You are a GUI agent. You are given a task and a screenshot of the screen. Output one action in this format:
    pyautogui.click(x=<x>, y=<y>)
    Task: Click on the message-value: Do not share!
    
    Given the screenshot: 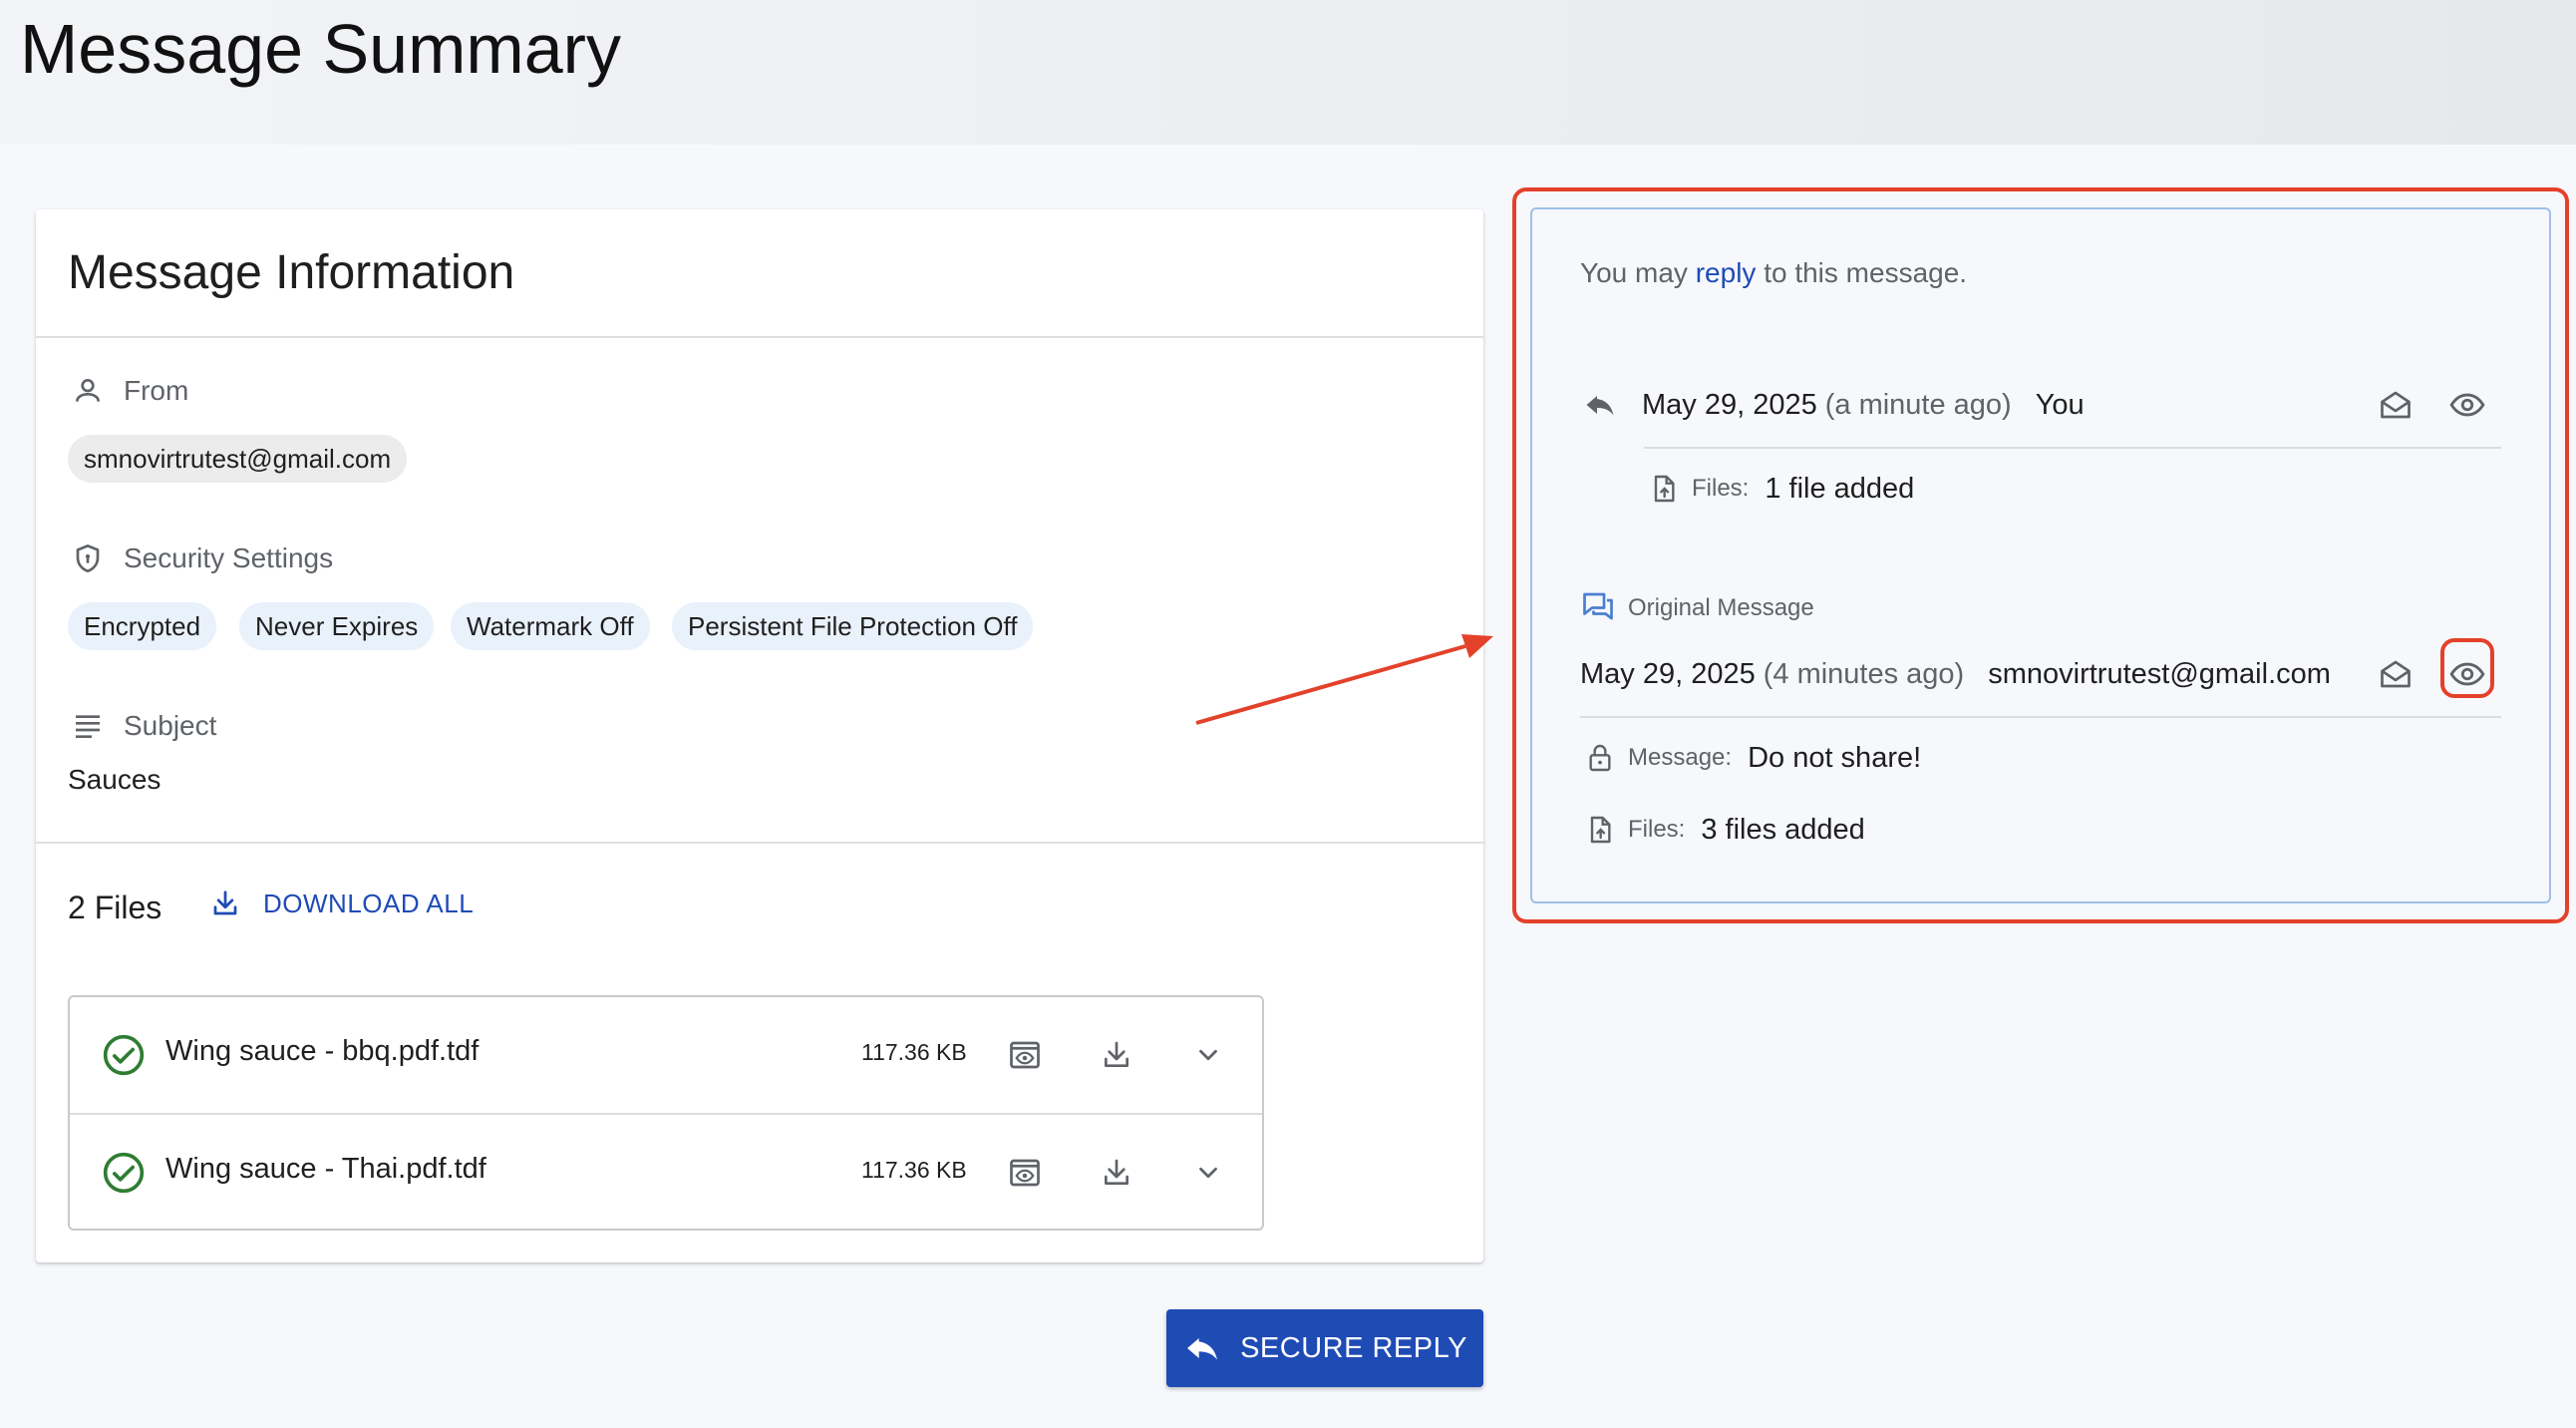 What is the action you would take?
    pyautogui.click(x=1835, y=757)
    